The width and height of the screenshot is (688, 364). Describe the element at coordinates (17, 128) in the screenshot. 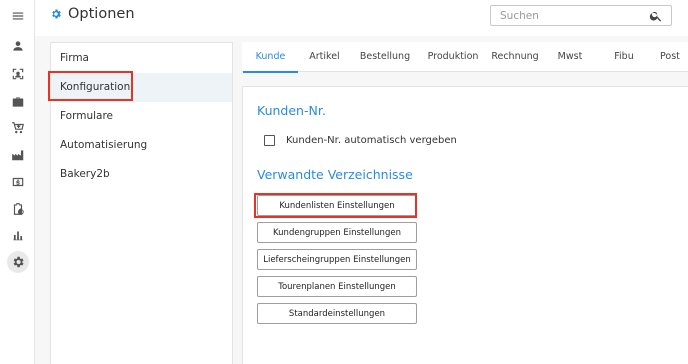

I see `cart-icon` at that location.